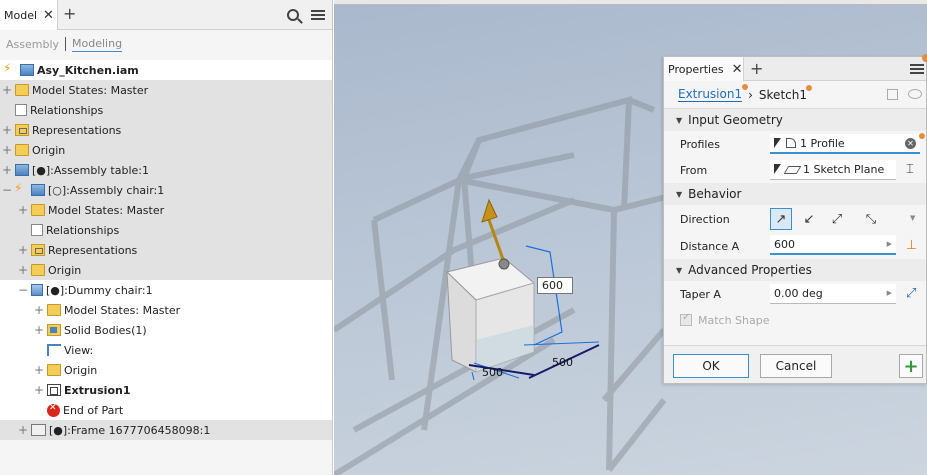  I want to click on width-dimension-label: 500, so click(492, 372).